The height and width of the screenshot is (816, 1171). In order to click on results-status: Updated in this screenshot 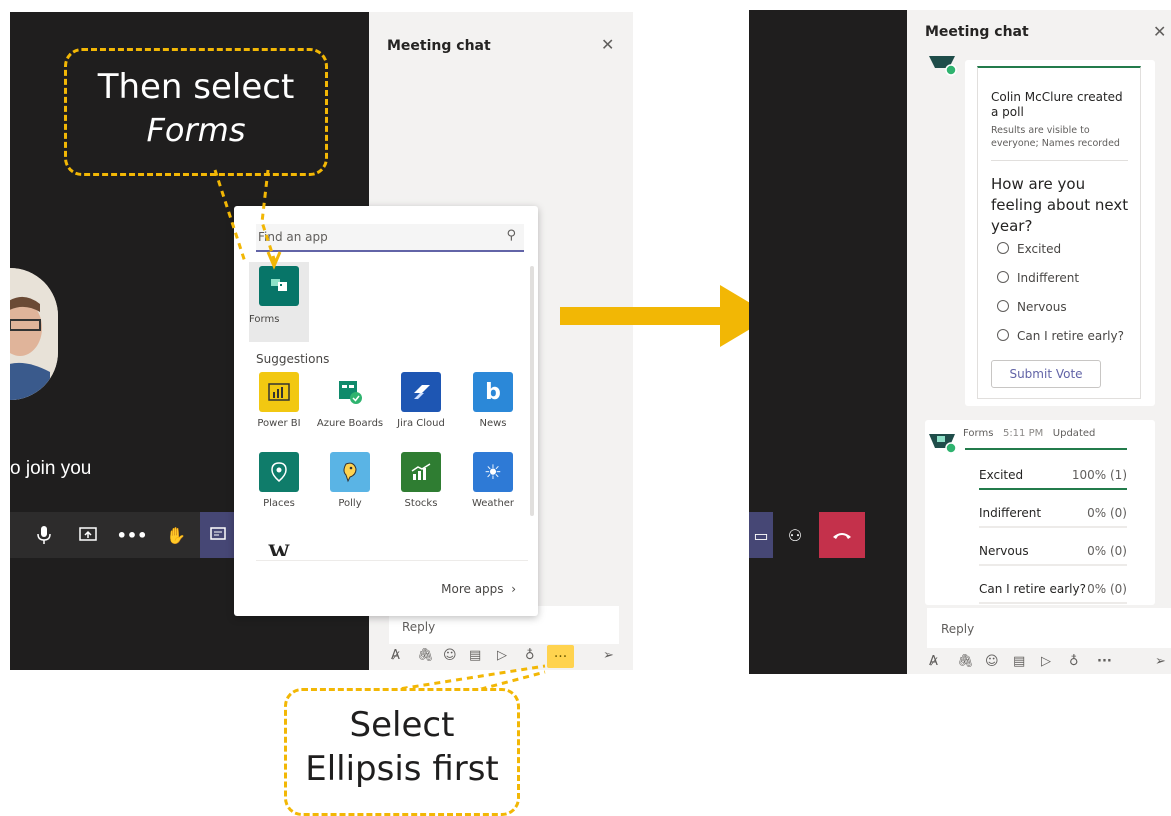, I will do `click(1074, 433)`.